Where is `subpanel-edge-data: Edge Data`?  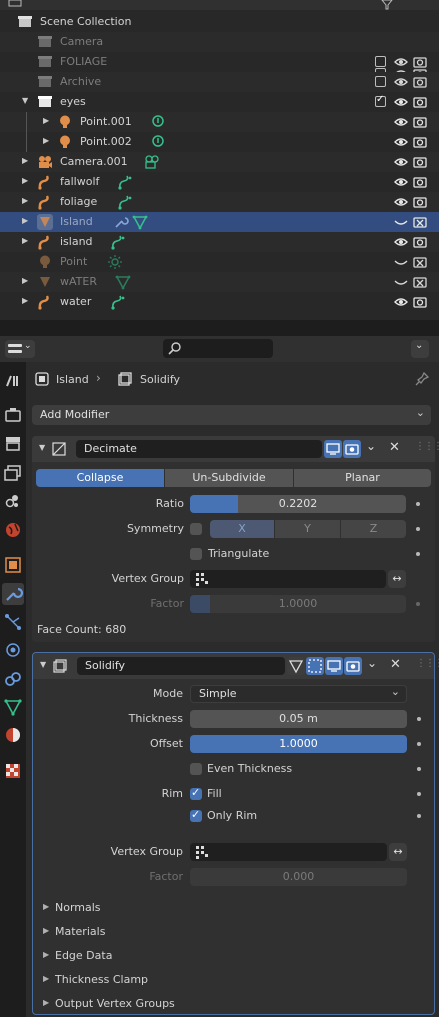
subpanel-edge-data: Edge Data is located at coordinates (83, 955).